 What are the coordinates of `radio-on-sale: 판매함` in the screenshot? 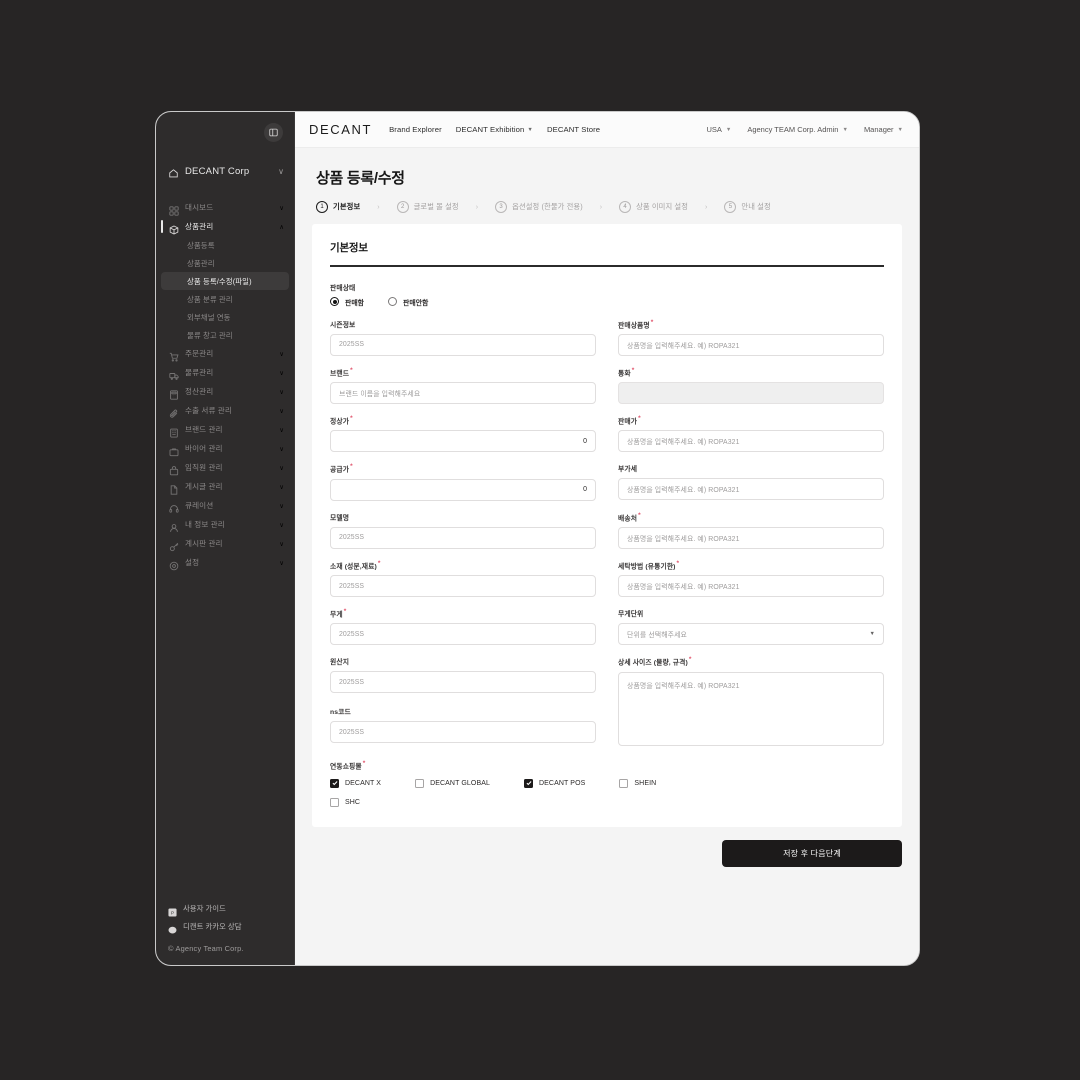 It's located at (347, 302).